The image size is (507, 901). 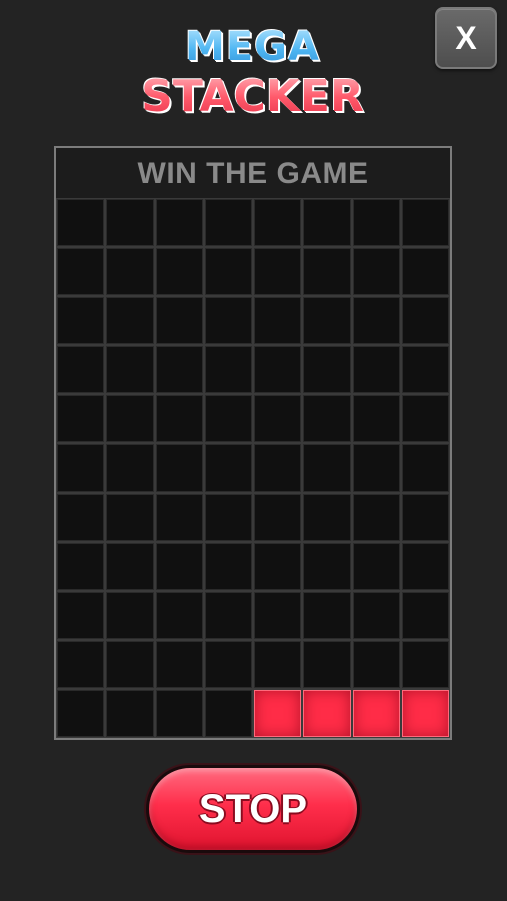 I want to click on stop-button: STOP, so click(x=253, y=809).